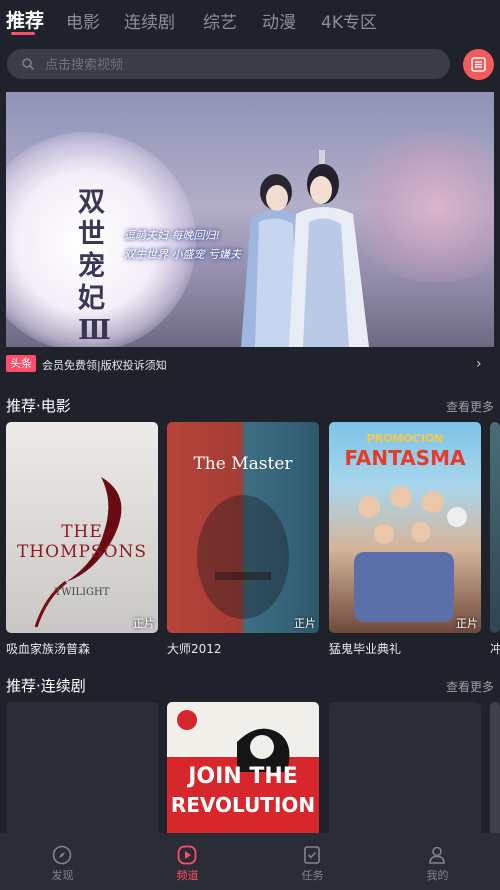 The height and width of the screenshot is (890, 500). Describe the element at coordinates (479, 364) in the screenshot. I see `chevron-right-icon: ›` at that location.